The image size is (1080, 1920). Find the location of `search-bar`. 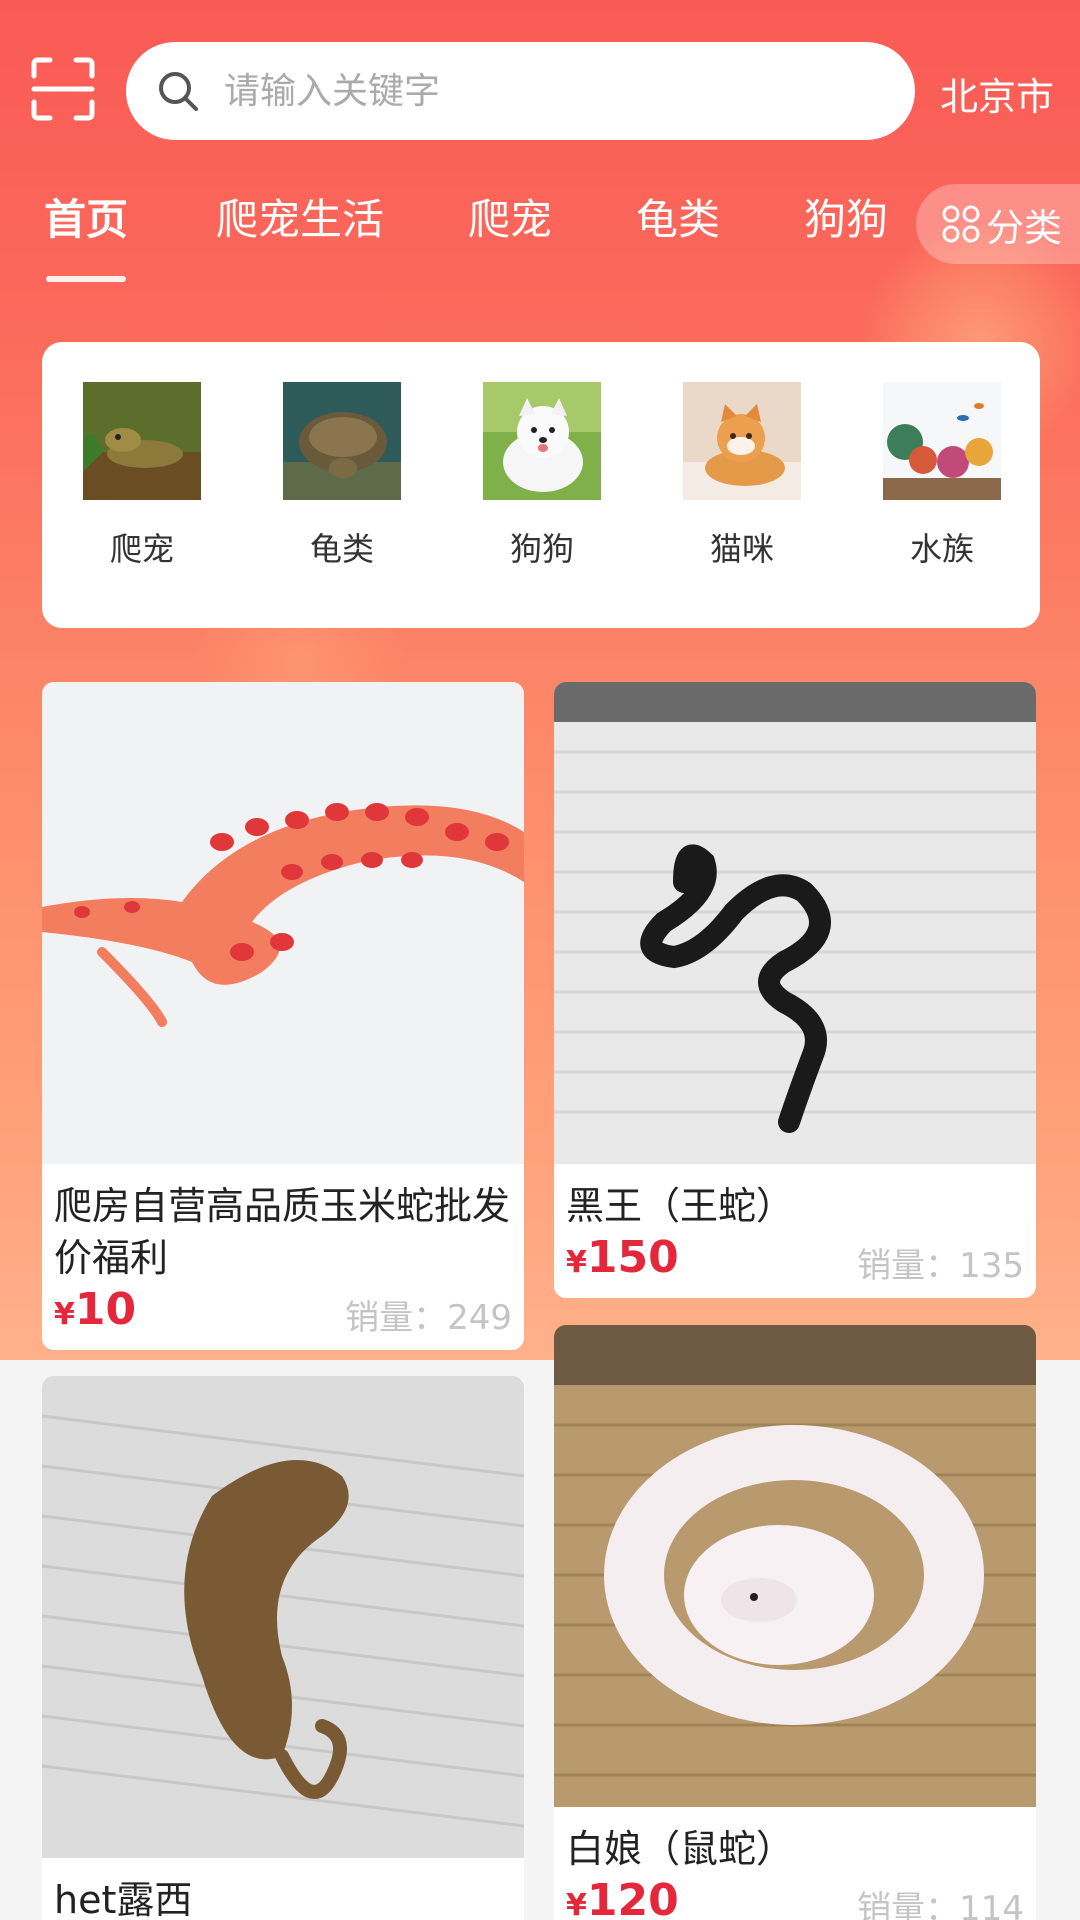

search-bar is located at coordinates (520, 91).